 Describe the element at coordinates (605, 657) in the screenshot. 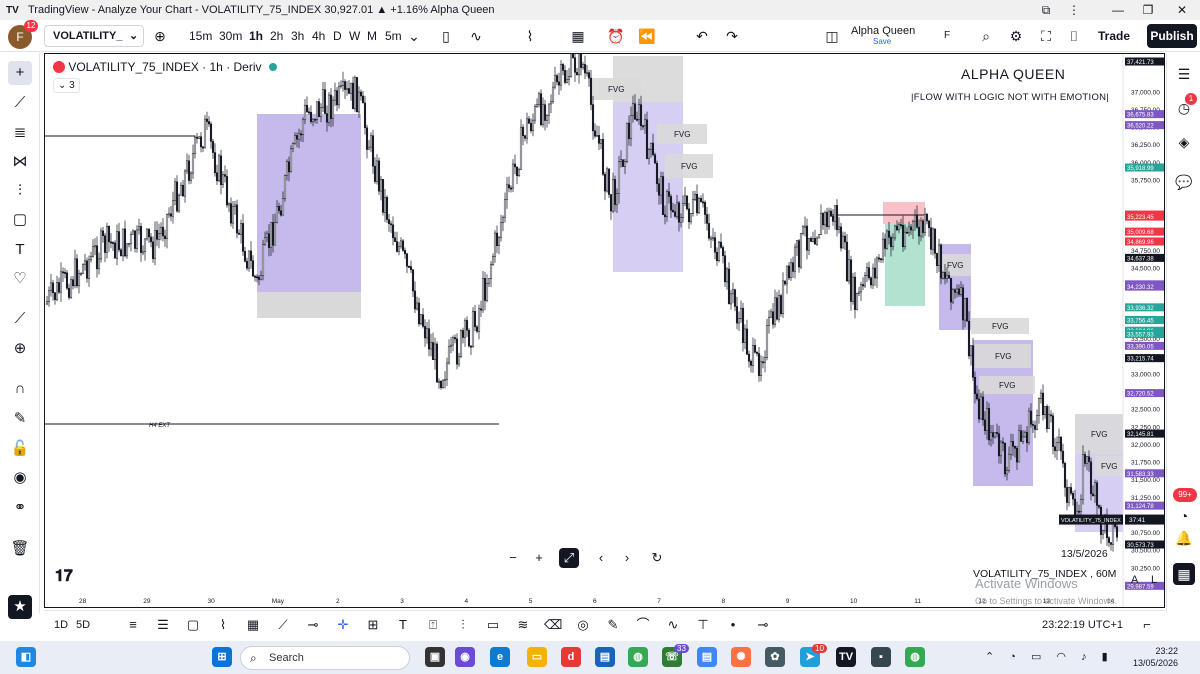

I see `store-icon: ▤` at that location.